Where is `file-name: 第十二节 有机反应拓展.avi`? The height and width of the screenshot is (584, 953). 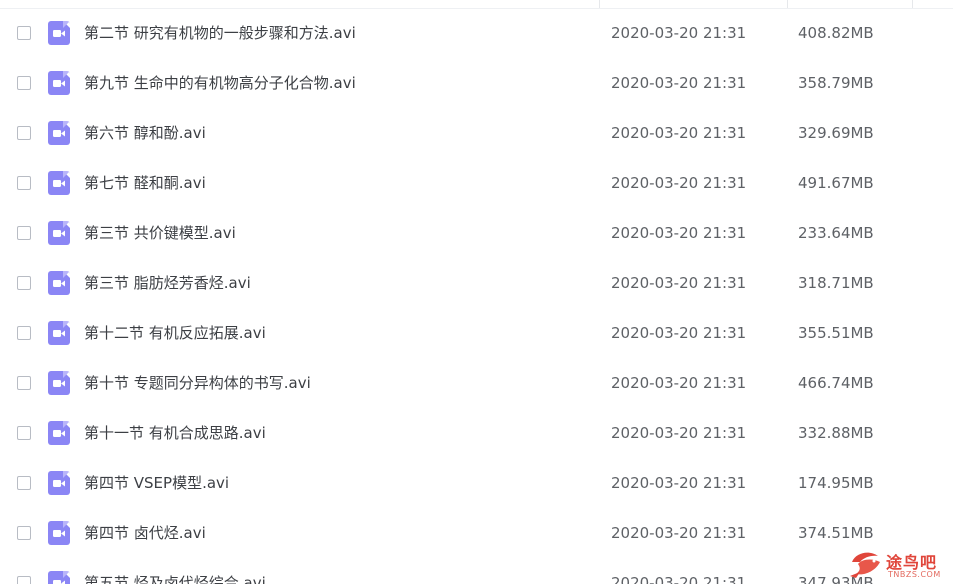
file-name: 第十二节 有机反应拓展.avi is located at coordinates (175, 333).